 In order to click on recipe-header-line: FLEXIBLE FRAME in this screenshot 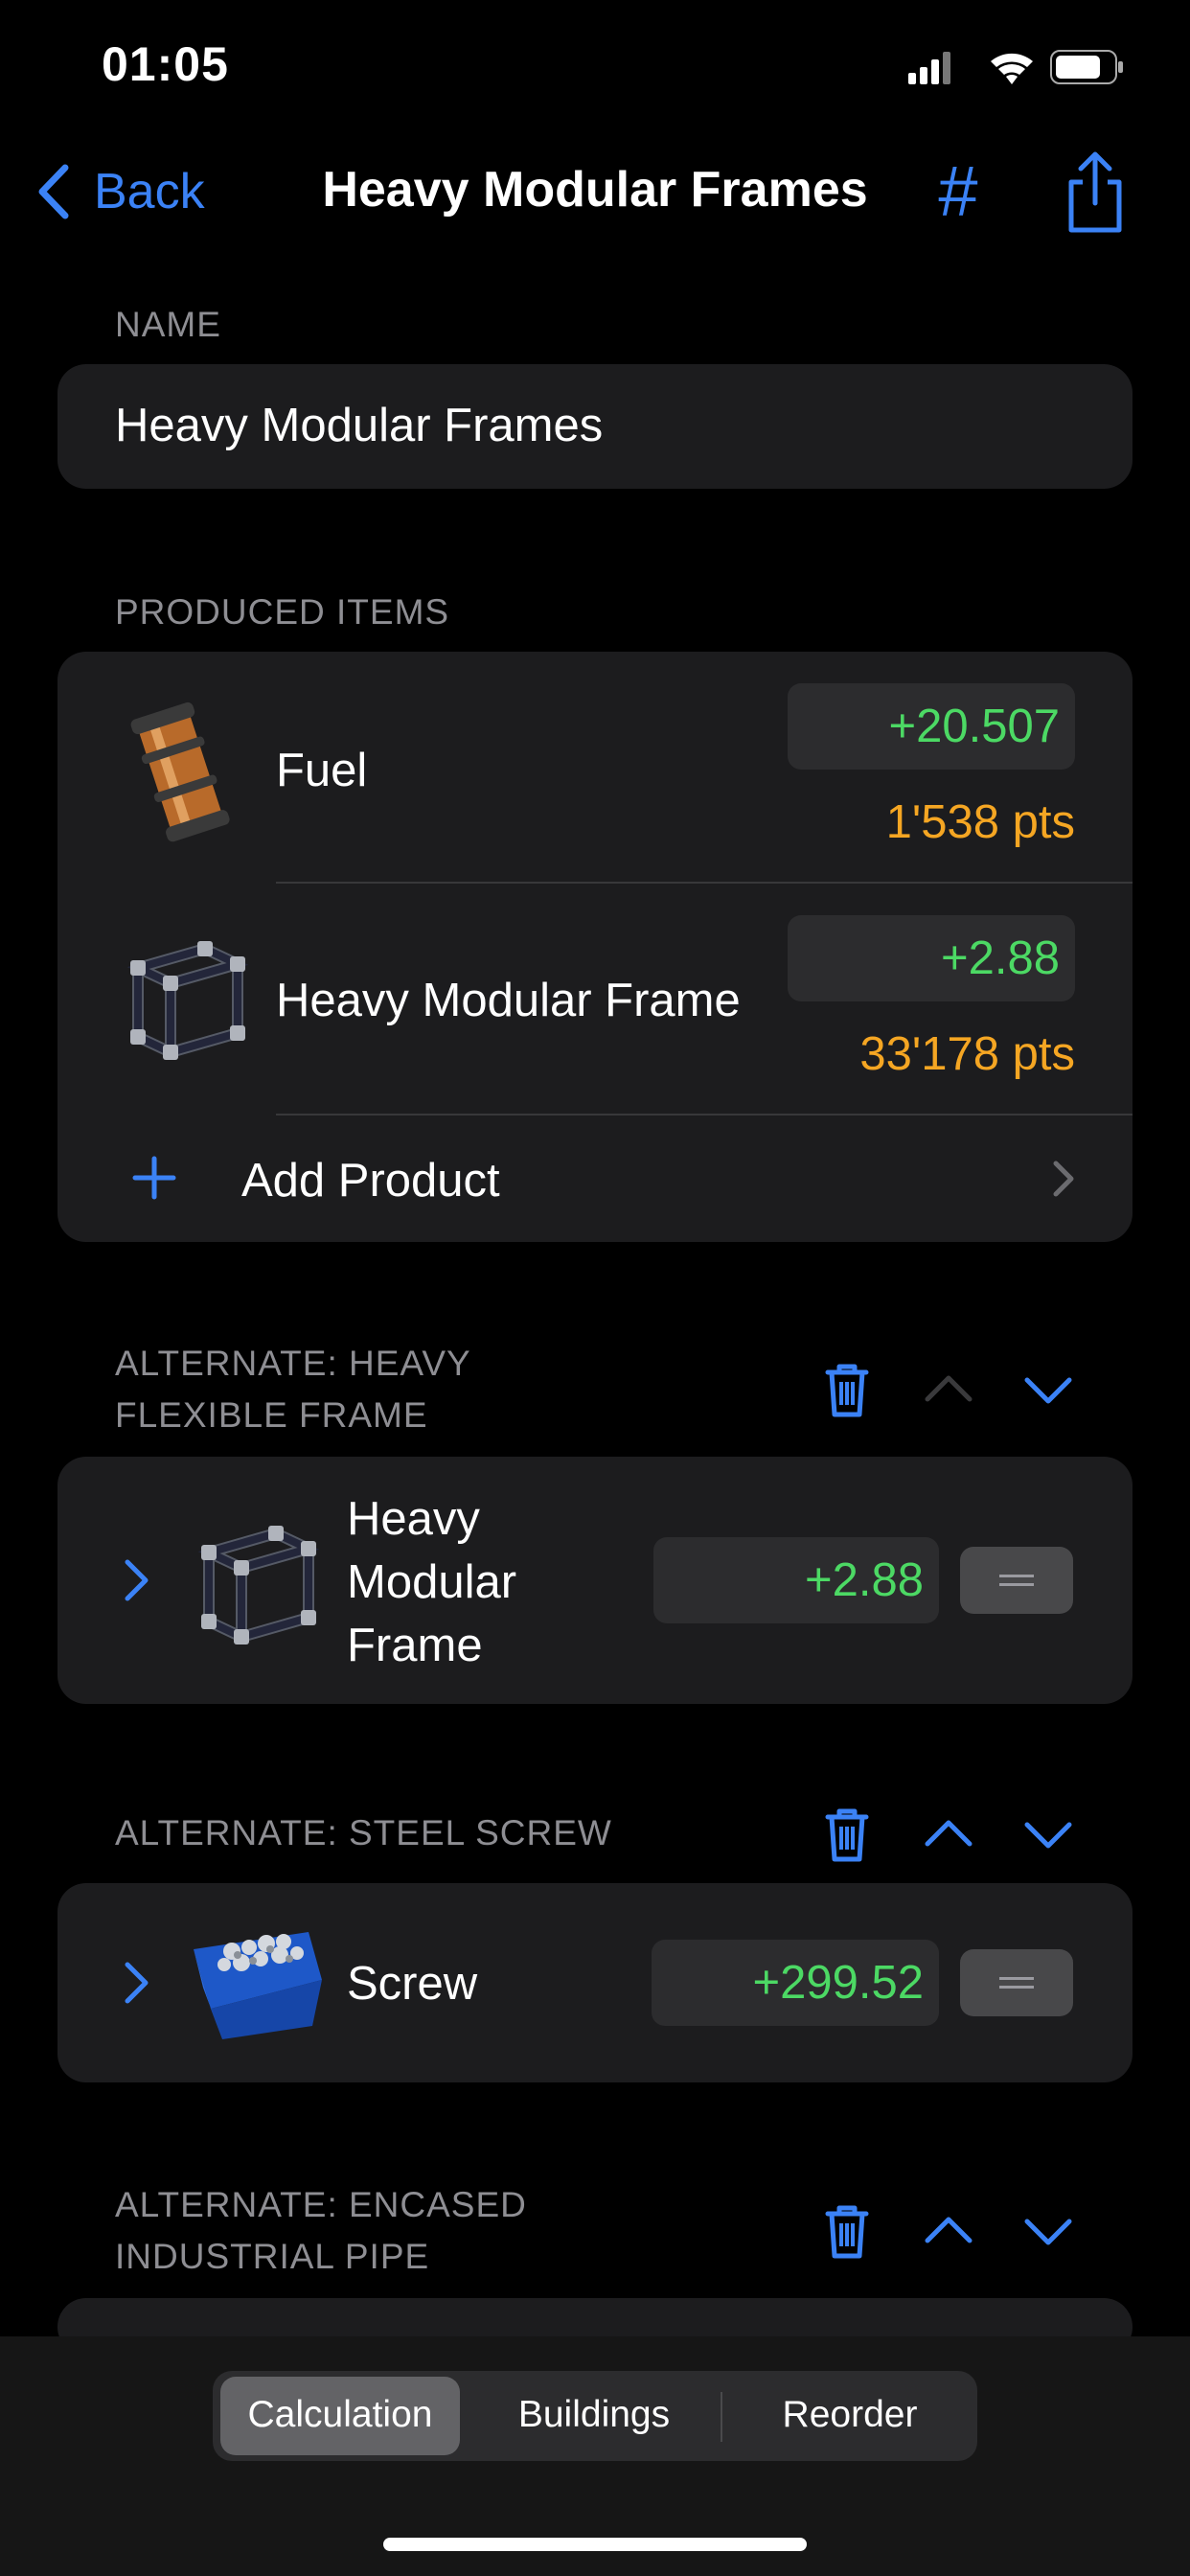, I will do `click(271, 1415)`.